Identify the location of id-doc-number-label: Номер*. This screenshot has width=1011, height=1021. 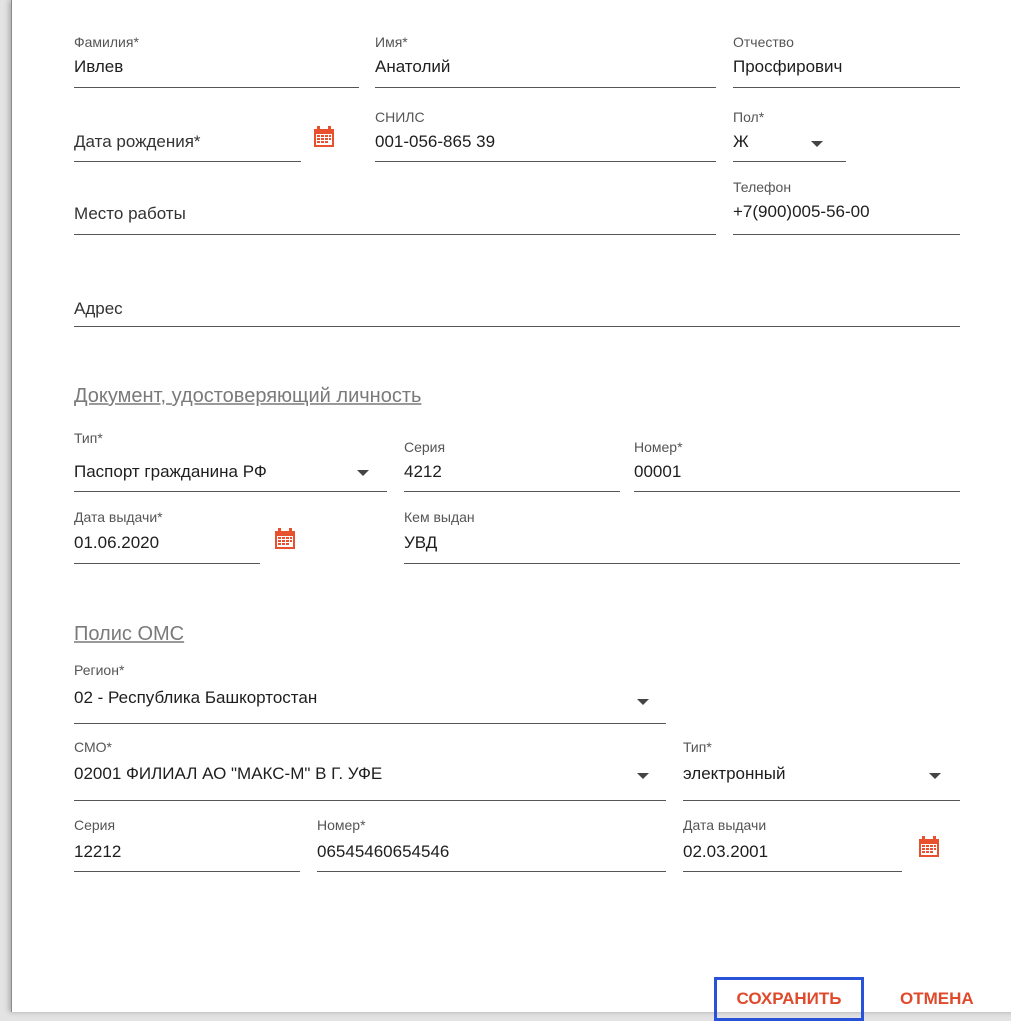
(658, 447).